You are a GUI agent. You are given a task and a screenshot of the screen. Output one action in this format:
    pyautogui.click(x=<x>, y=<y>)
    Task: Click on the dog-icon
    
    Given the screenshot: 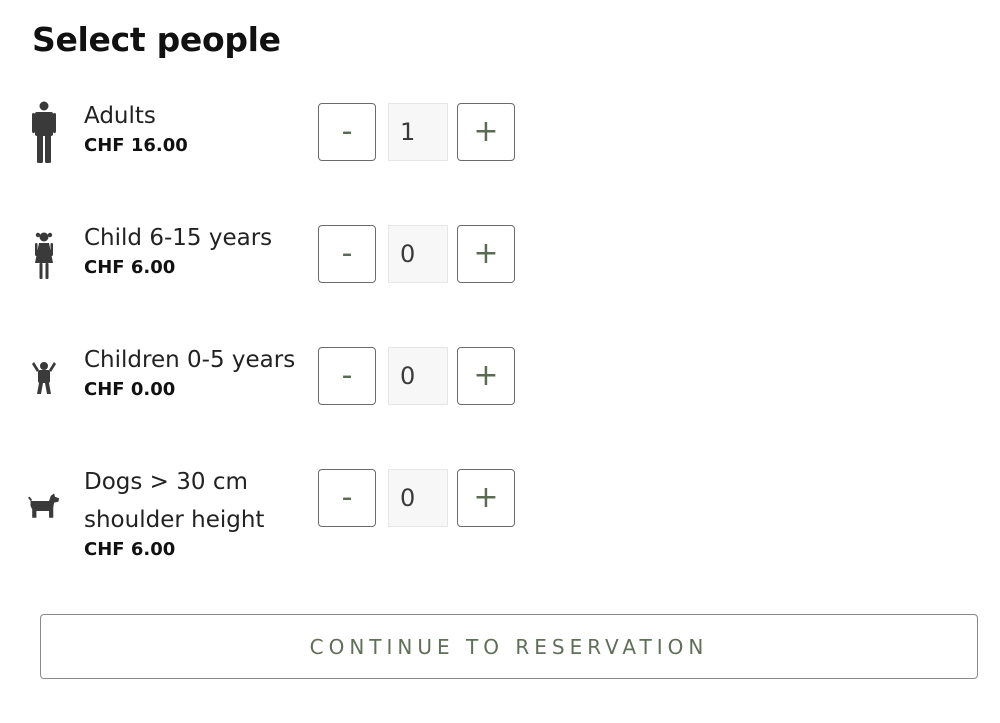 What is the action you would take?
    pyautogui.click(x=44, y=506)
    